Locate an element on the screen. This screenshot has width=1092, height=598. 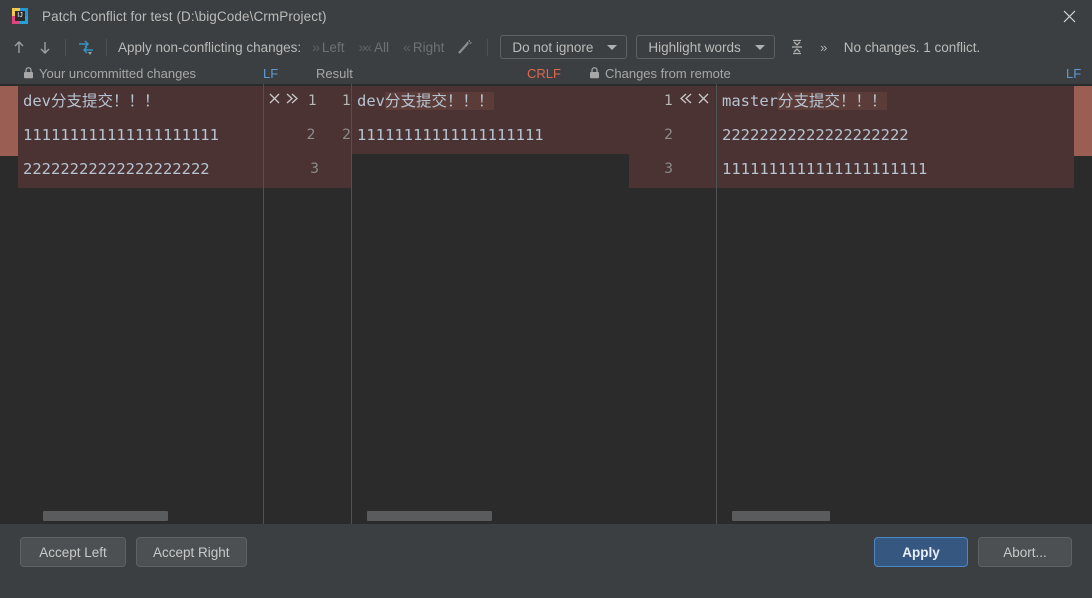
right-gutter-linenum-2: 2 is located at coordinates (668, 135).